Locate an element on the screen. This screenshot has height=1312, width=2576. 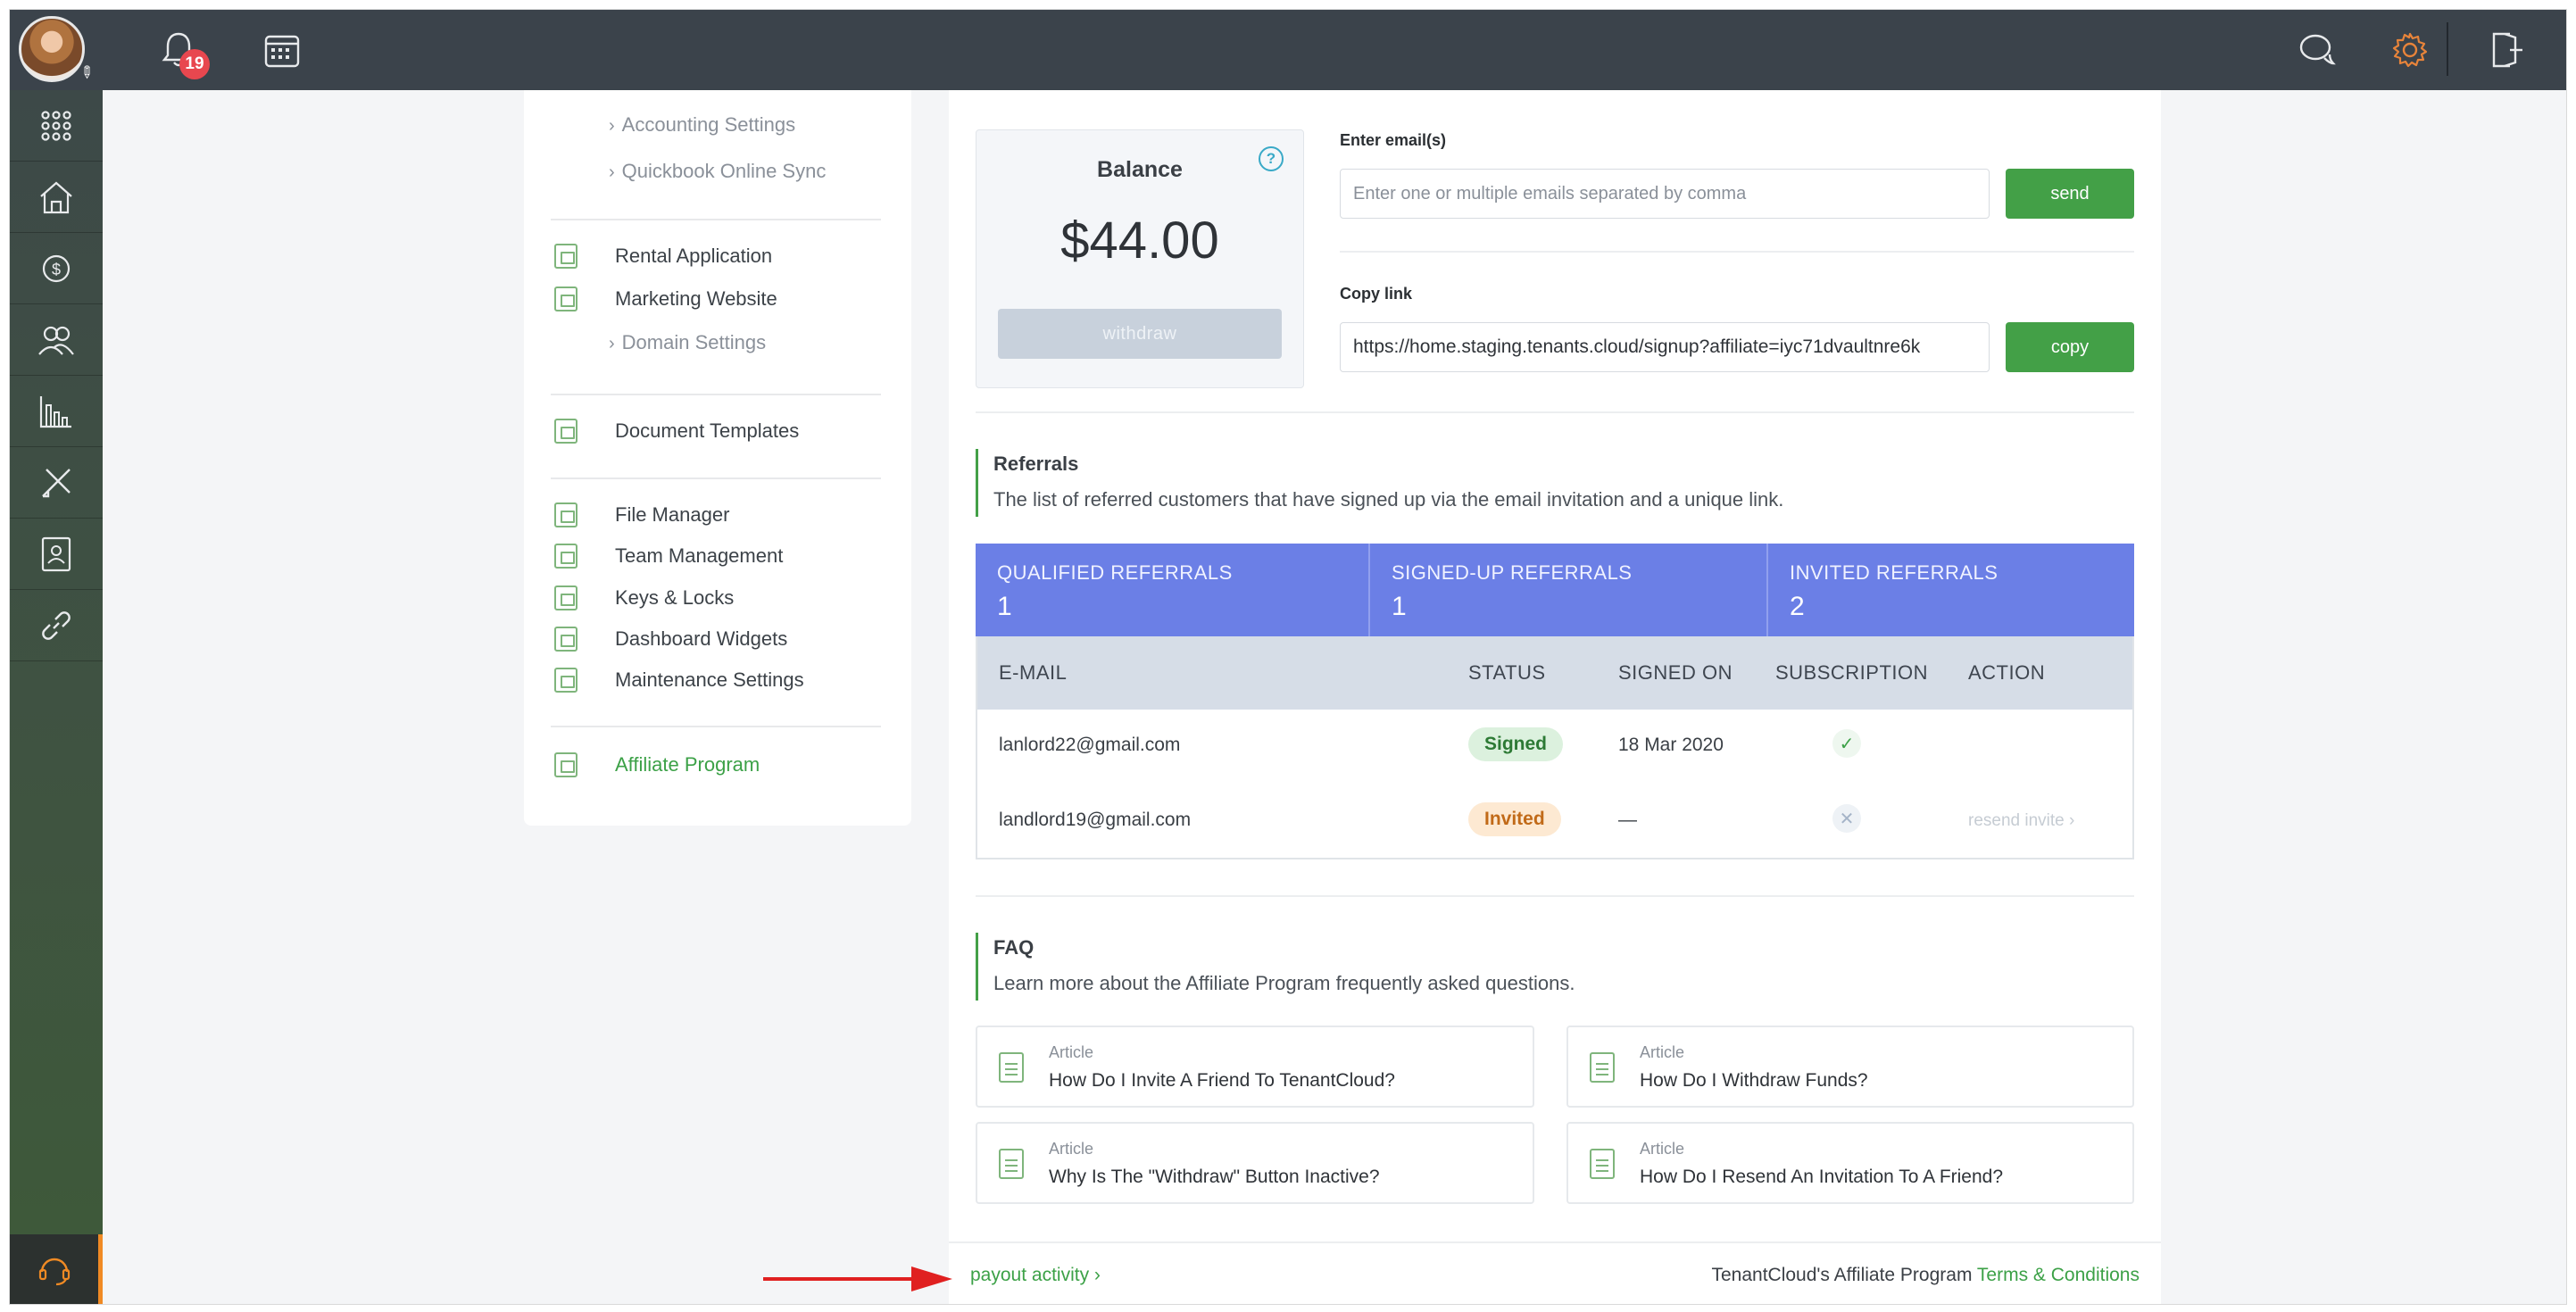
annotation-arrow-icon is located at coordinates (857, 1278).